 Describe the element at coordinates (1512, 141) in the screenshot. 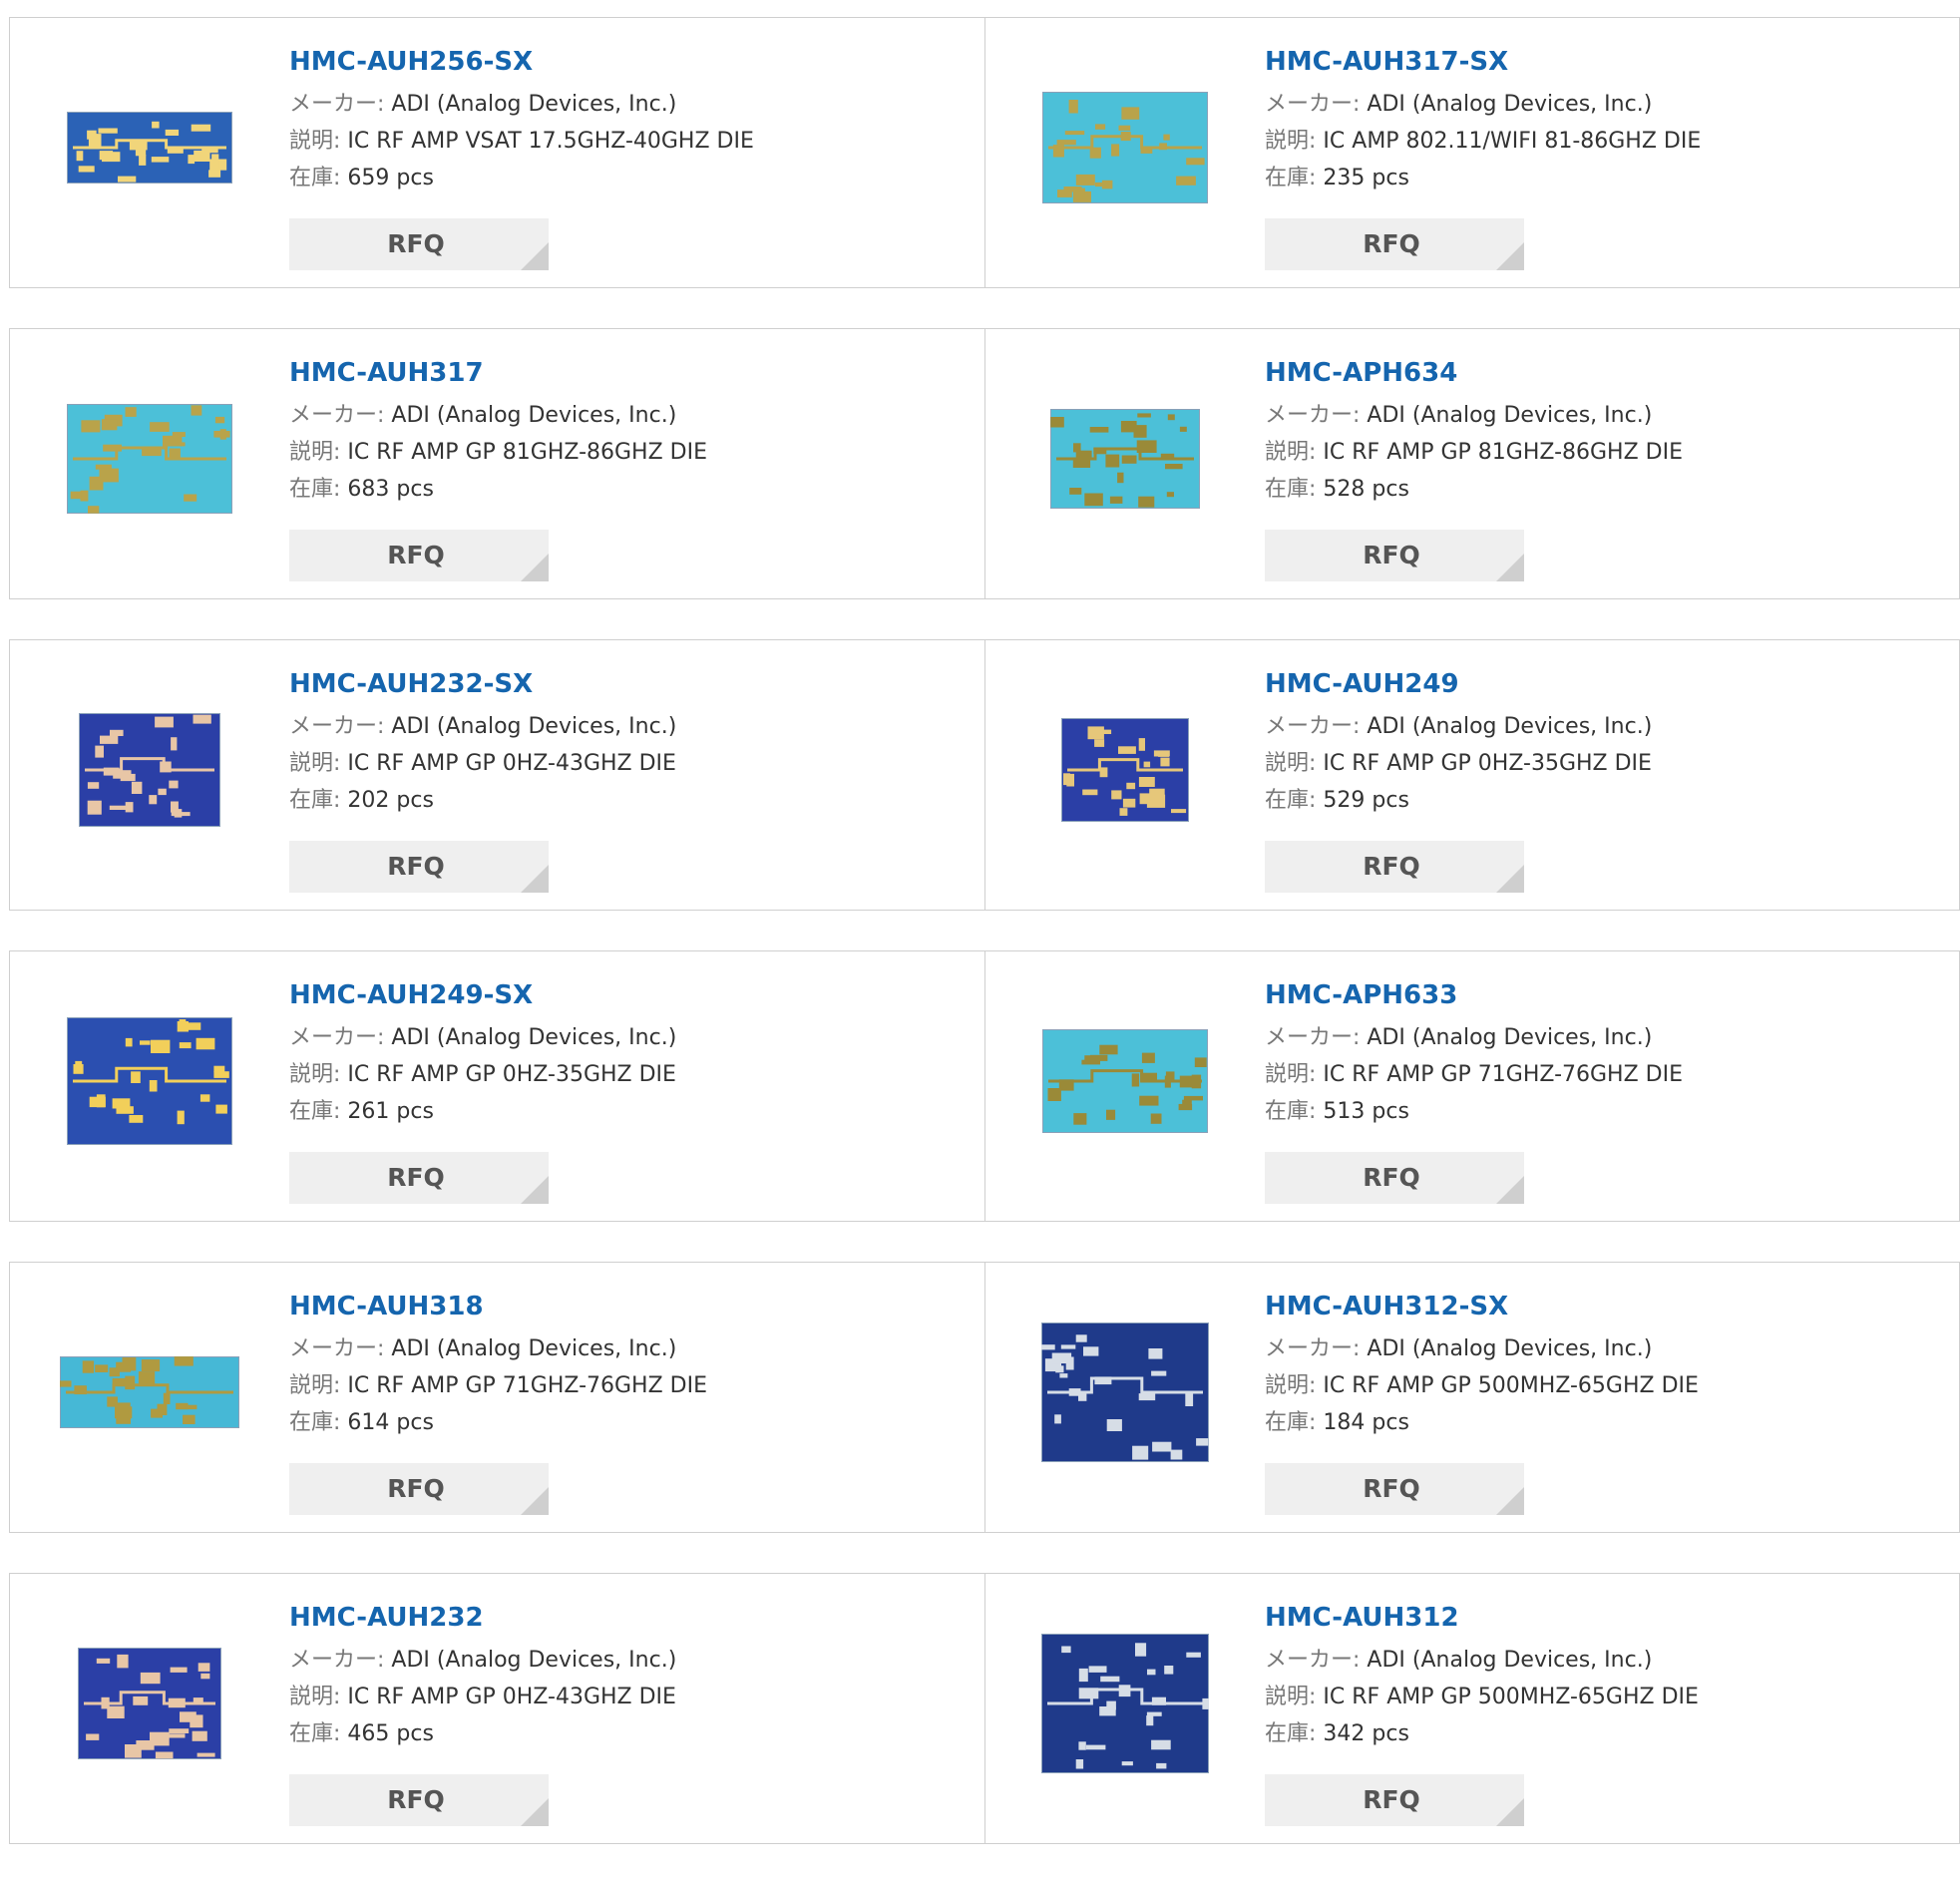

I see `description-line-value: IC AMP 802.11/WIFI 81-86GHZ DIE` at that location.